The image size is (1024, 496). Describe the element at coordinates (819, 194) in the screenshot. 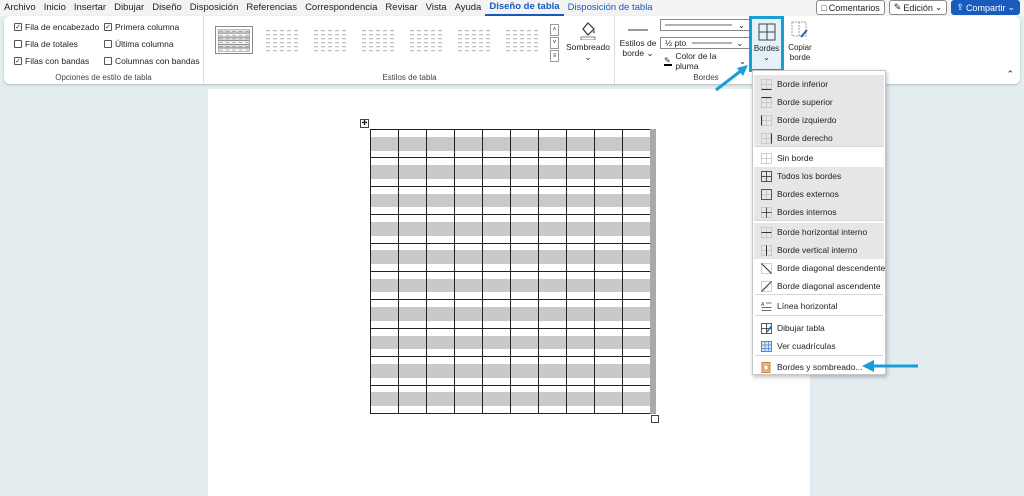

I see `menu-item-outside-borders: Bordes externos` at that location.